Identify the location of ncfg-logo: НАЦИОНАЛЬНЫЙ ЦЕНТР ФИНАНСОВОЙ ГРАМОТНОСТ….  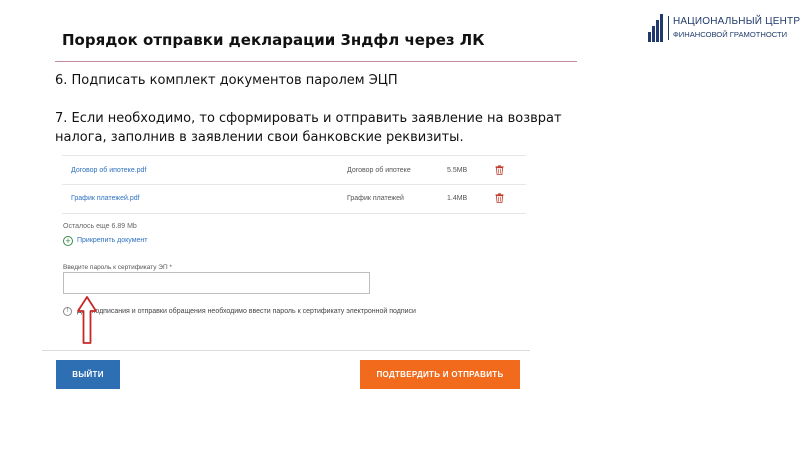
(724, 29).